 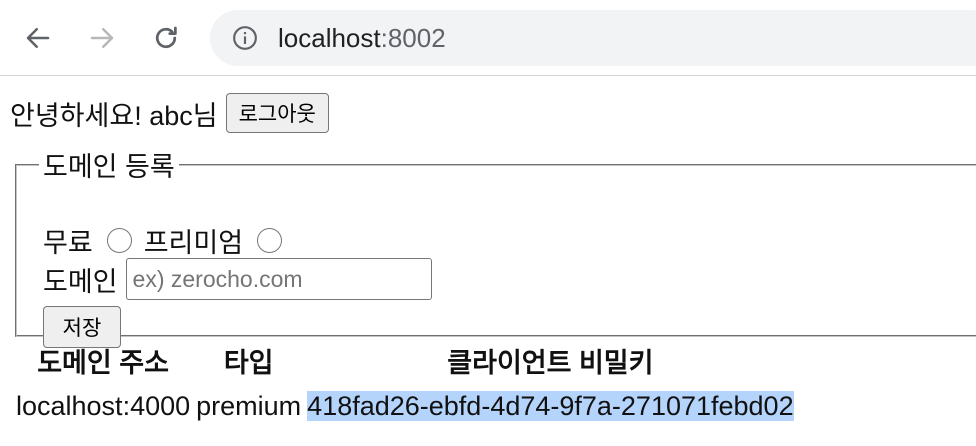 What do you see at coordinates (249, 405) in the screenshot?
I see `cell-type: premium` at bounding box center [249, 405].